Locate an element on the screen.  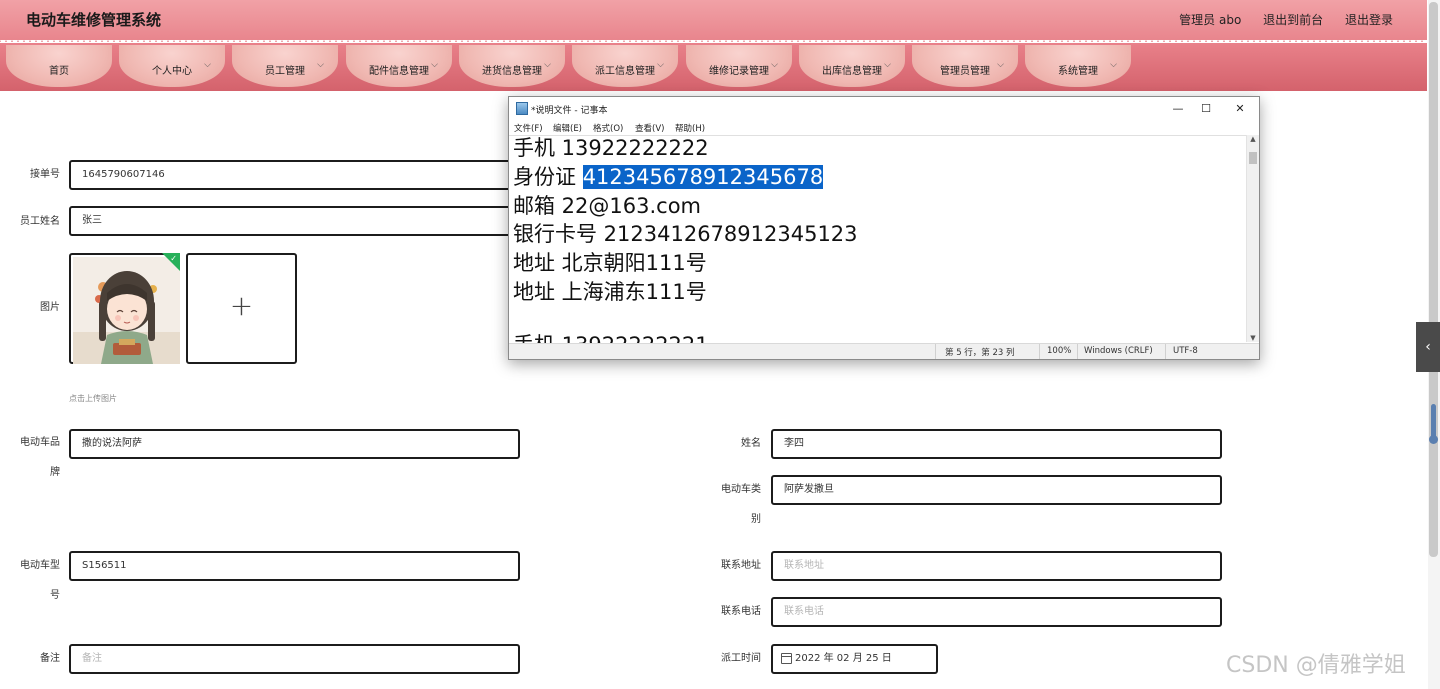
text-line: 手机 13922222222 is located at coordinates (611, 148).